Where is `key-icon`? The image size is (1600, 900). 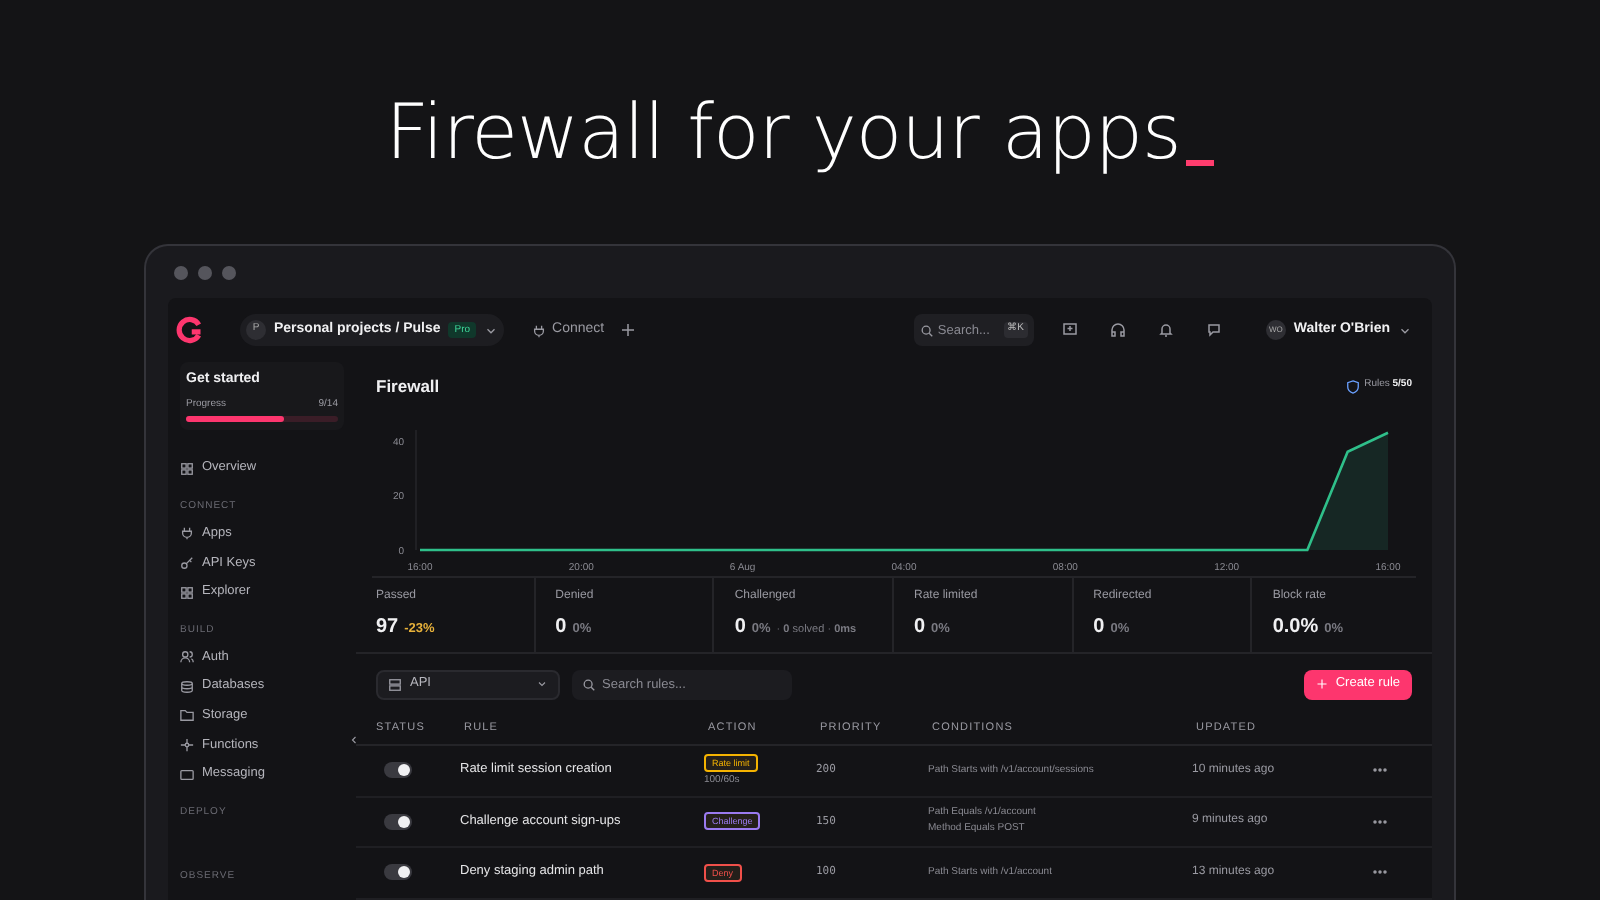
key-icon is located at coordinates (187, 562).